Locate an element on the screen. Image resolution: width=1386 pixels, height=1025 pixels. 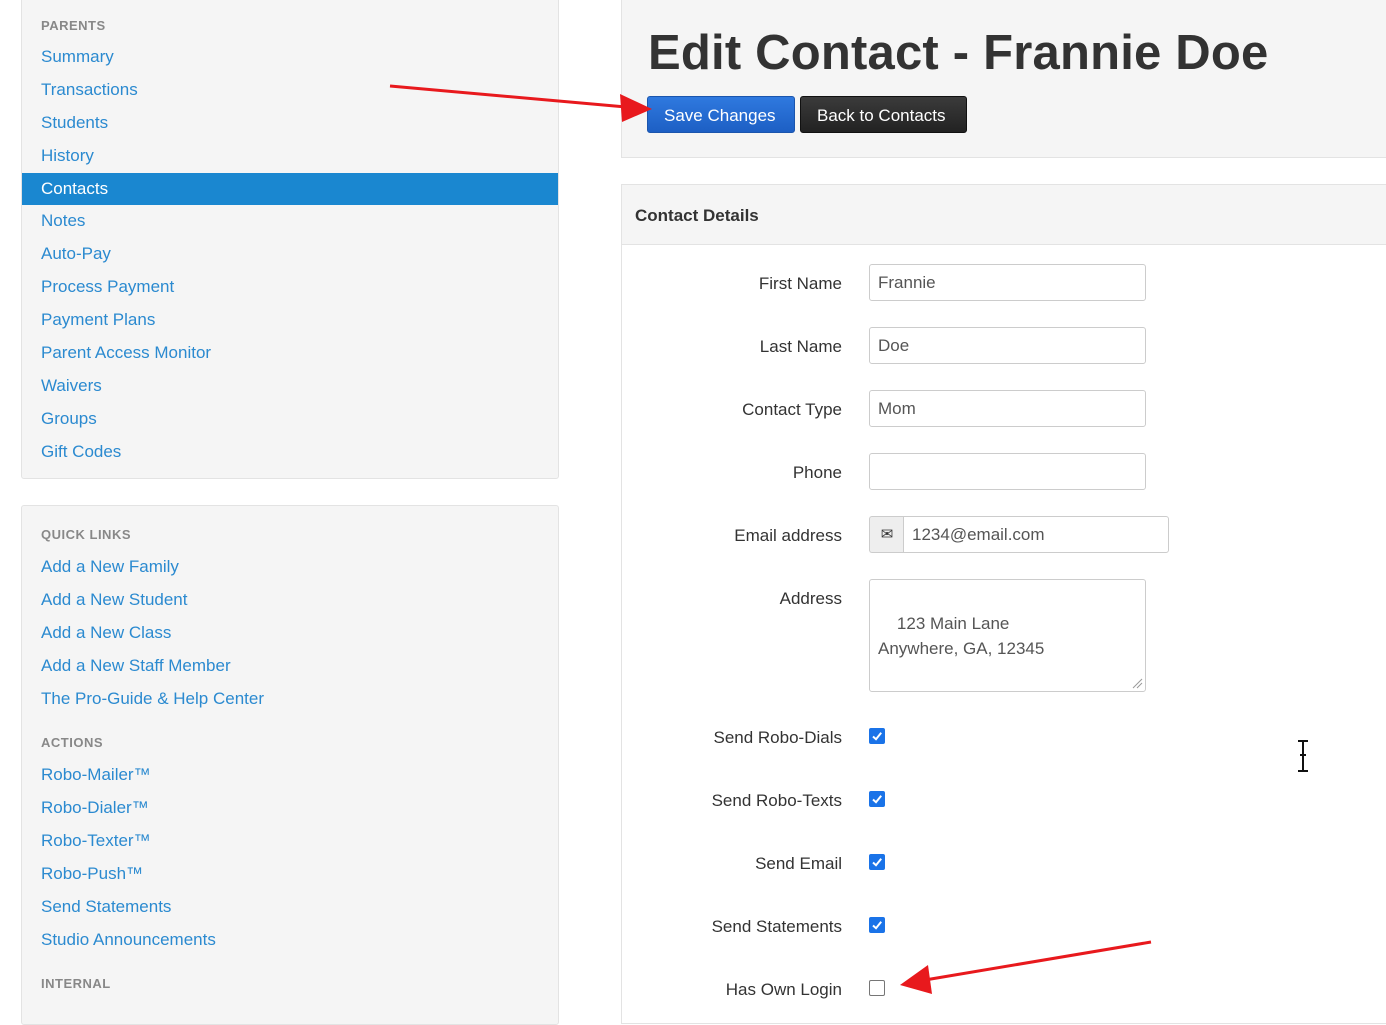
action-robo-dialer: Robo-Dialer™ is located at coordinates (290, 808).